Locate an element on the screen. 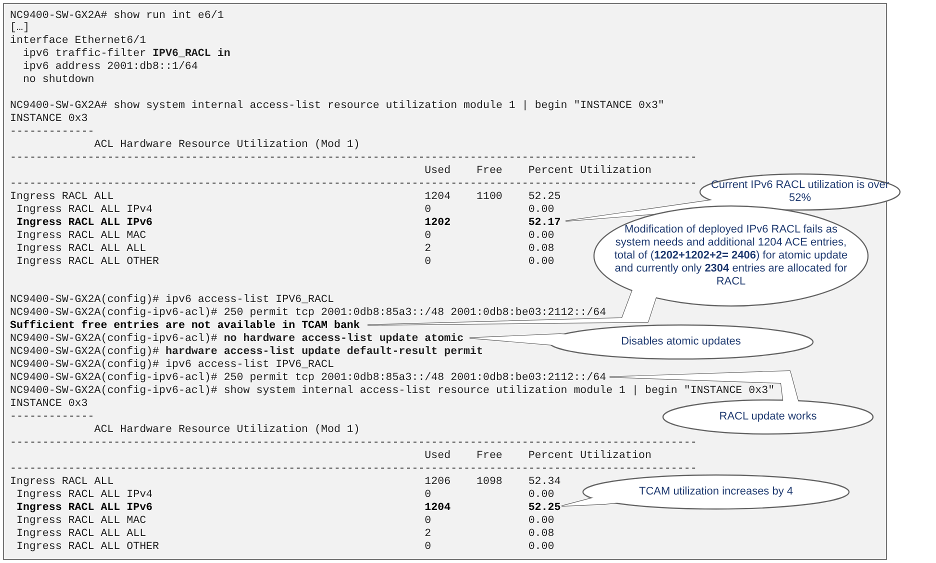 Image resolution: width=936 pixels, height=563 pixels. table-cell: 52.34 is located at coordinates (544, 482).